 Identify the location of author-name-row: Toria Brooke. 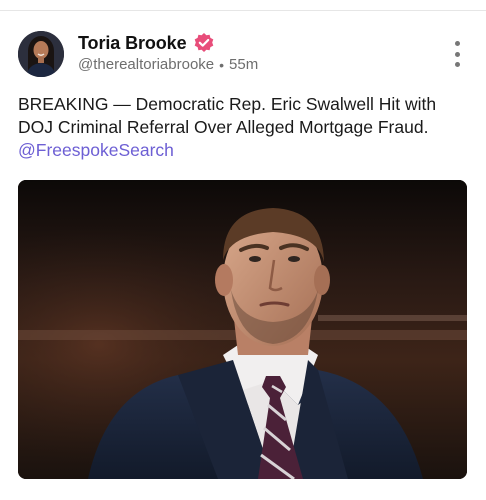
(146, 43).